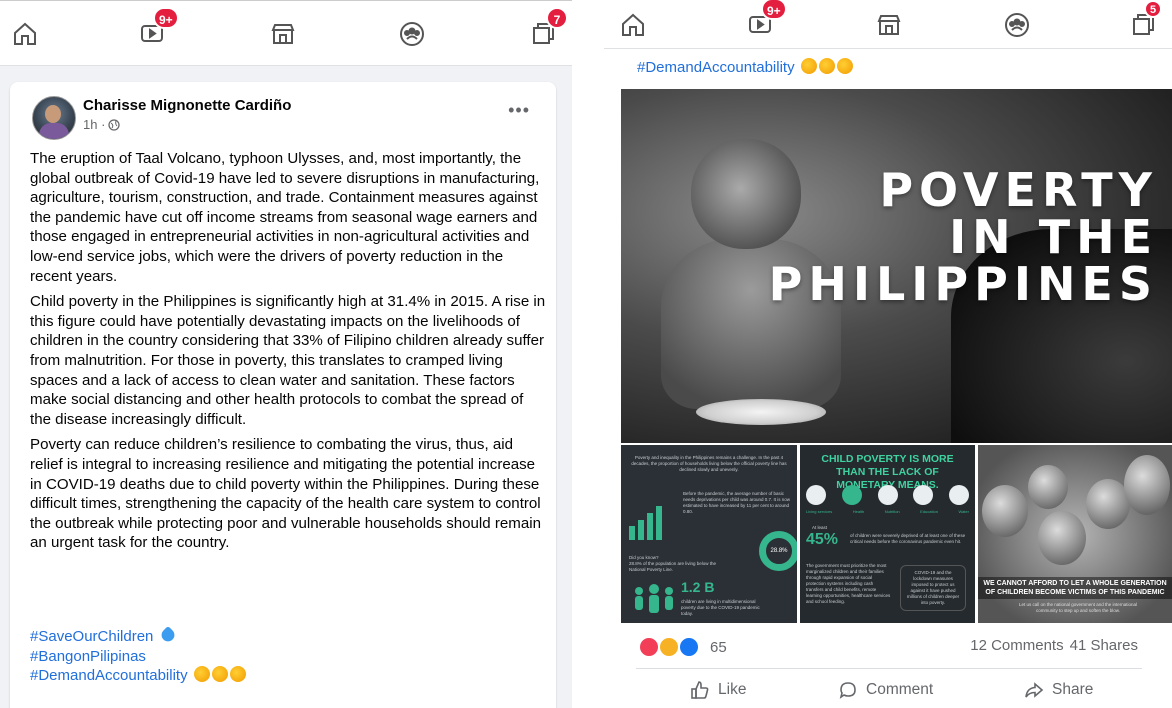 This screenshot has width=1172, height=708. What do you see at coordinates (114, 124) in the screenshot?
I see `globe-icon` at bounding box center [114, 124].